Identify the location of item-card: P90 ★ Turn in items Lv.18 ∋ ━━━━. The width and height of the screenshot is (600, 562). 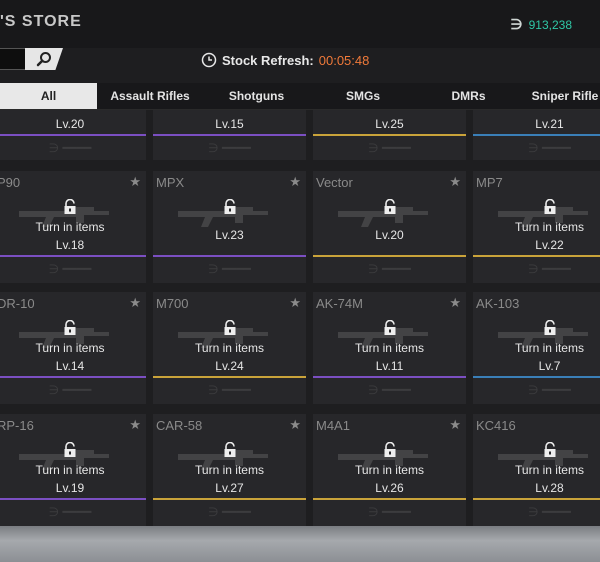
(73, 227).